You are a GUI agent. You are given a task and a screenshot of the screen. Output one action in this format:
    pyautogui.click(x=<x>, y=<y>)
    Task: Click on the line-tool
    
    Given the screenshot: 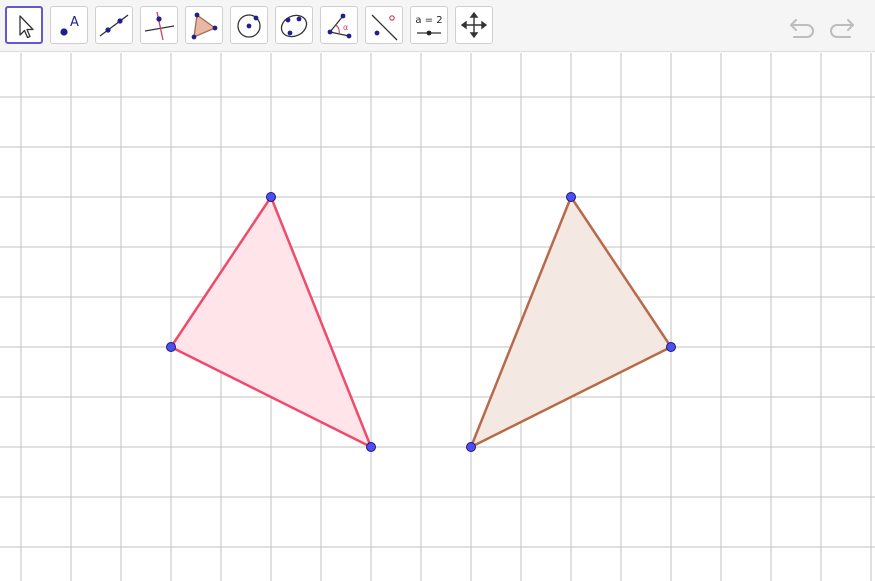 What is the action you would take?
    pyautogui.click(x=114, y=25)
    